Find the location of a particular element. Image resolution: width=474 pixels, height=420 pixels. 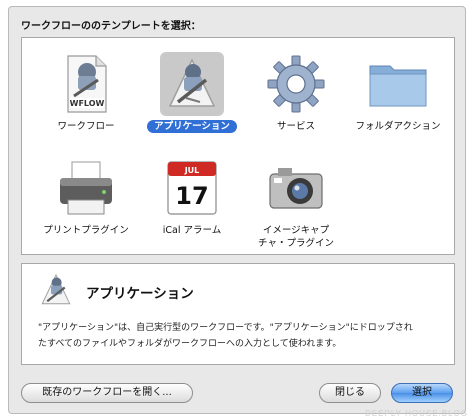

choose-button: 選択 is located at coordinates (422, 393).